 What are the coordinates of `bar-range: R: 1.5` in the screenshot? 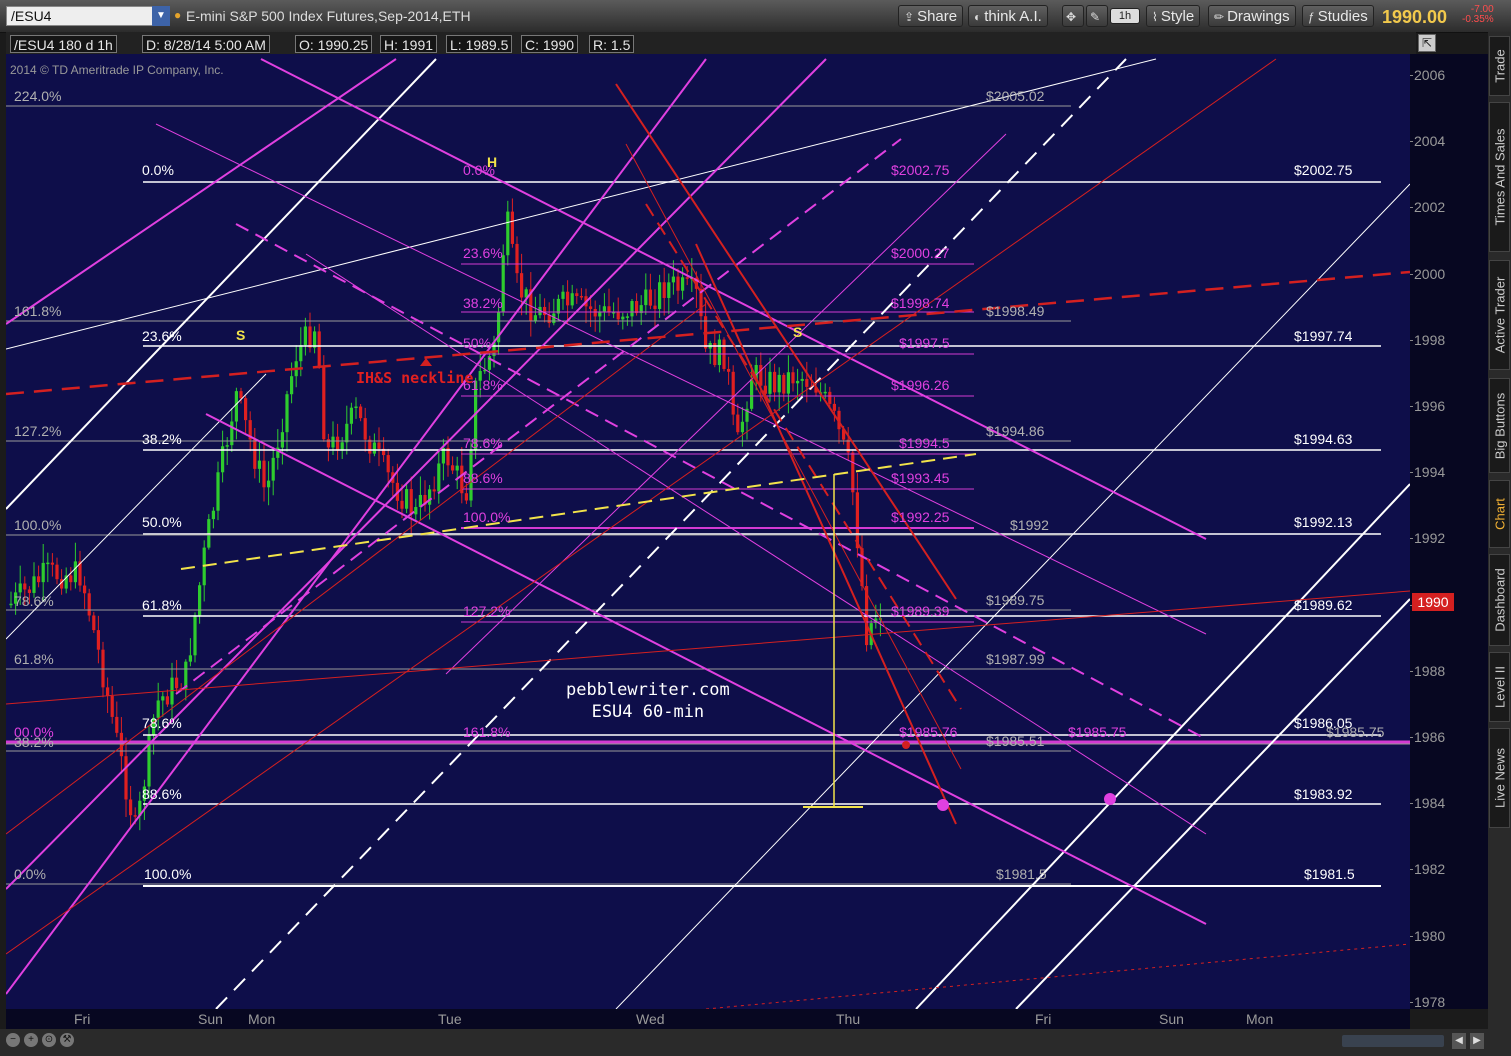 It's located at (612, 44).